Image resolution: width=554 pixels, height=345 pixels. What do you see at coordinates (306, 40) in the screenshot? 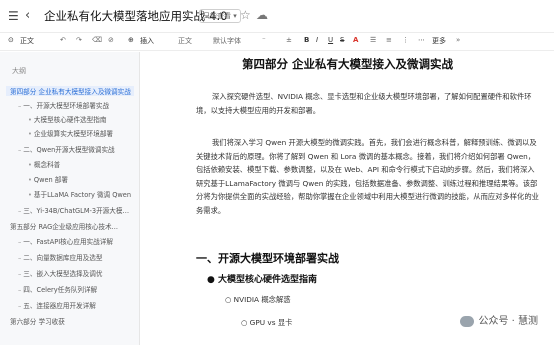
I see `bold-icon: B` at bounding box center [306, 40].